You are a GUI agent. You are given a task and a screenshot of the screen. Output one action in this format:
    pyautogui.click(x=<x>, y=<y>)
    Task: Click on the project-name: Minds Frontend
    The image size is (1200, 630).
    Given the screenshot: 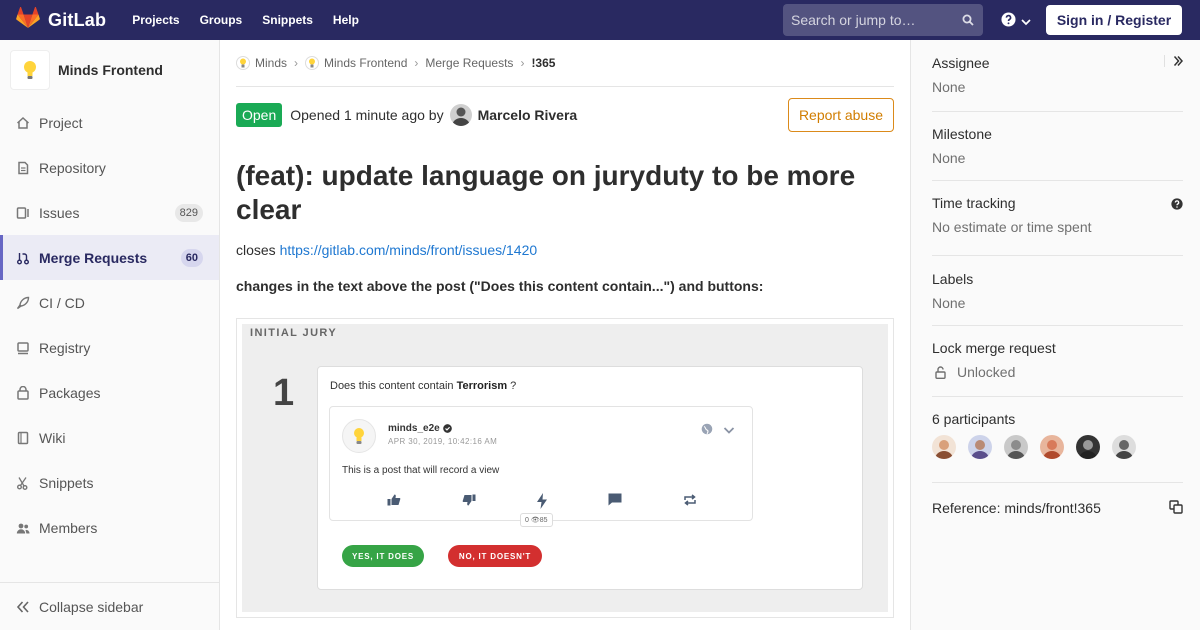 What is the action you would take?
    pyautogui.click(x=110, y=70)
    